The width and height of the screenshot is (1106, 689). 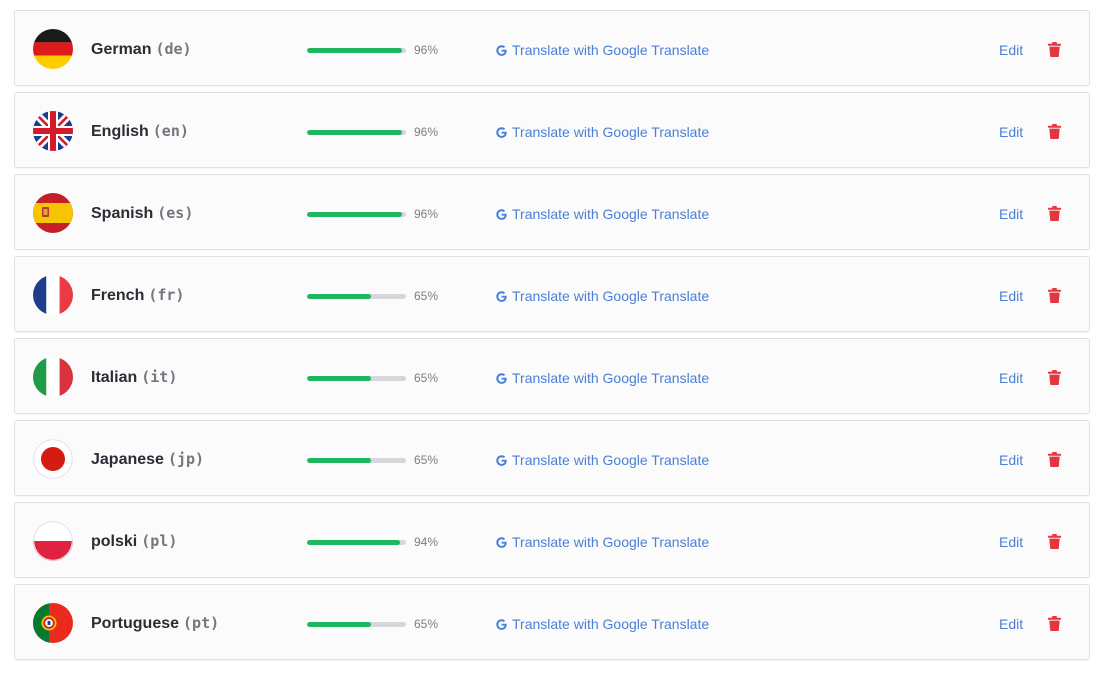 What do you see at coordinates (122, 213) in the screenshot?
I see `language-name-text: Spanish` at bounding box center [122, 213].